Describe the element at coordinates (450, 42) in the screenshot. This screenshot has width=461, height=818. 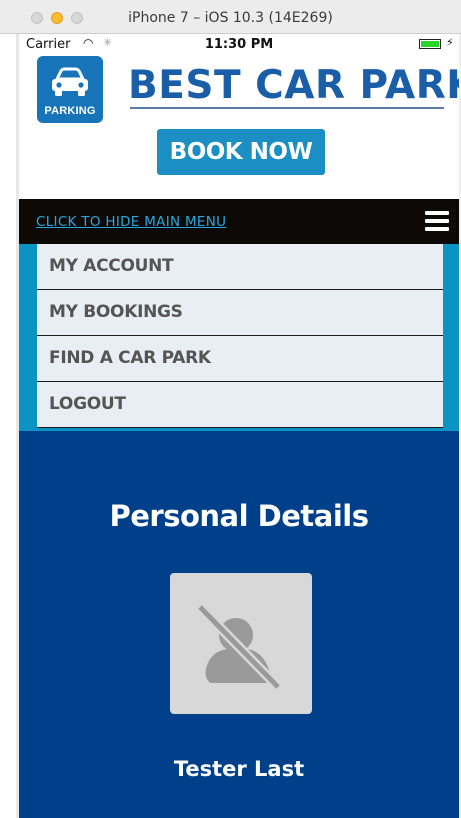
I see `charging-icon: ⚡` at that location.